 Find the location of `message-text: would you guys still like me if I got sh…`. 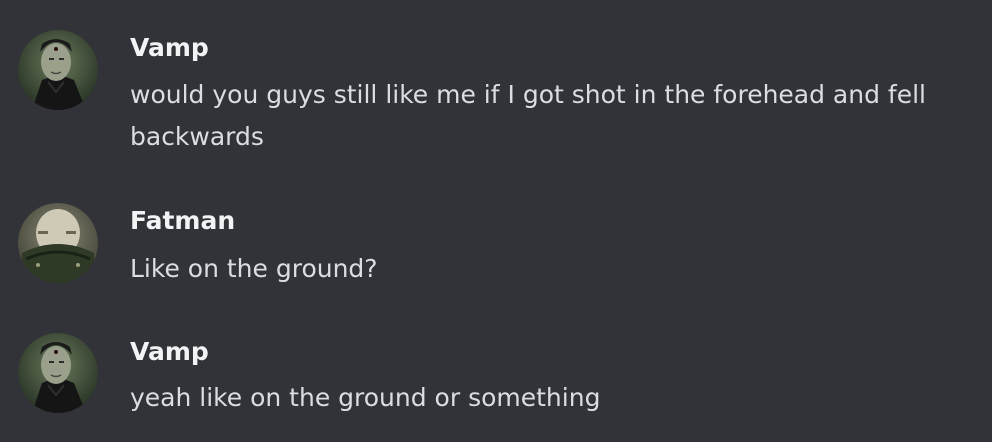

message-text: would you guys still like me if I got sh… is located at coordinates (528, 115).